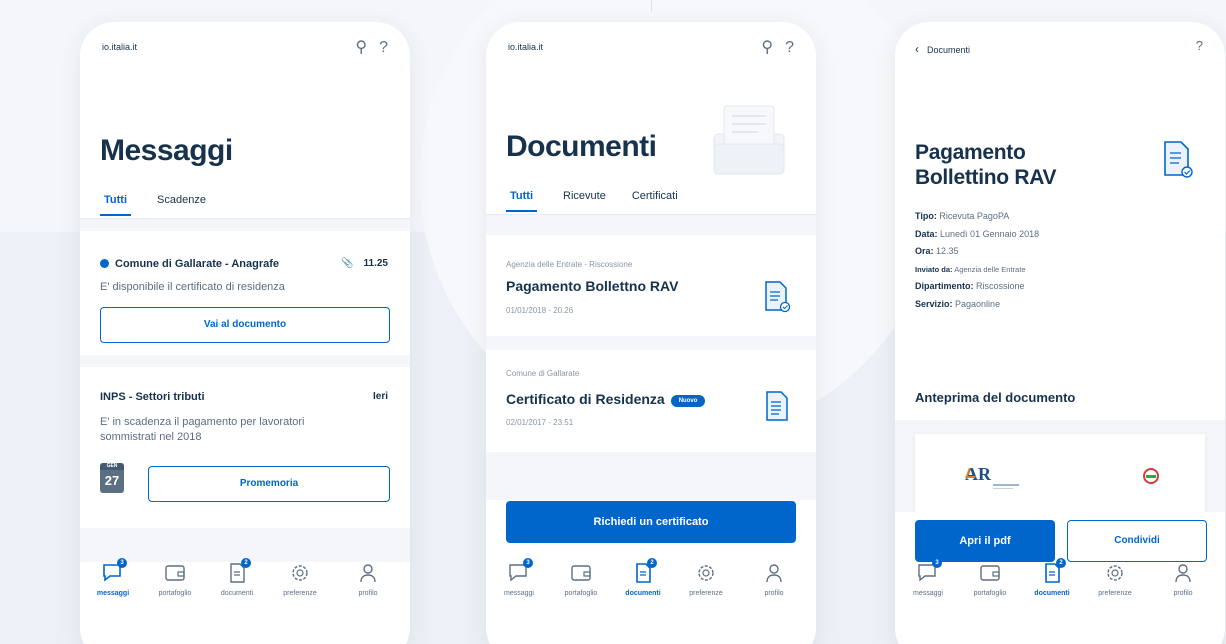 This screenshot has width=1226, height=644. I want to click on request-certificate-button: Richiedi un certificato, so click(651, 522).